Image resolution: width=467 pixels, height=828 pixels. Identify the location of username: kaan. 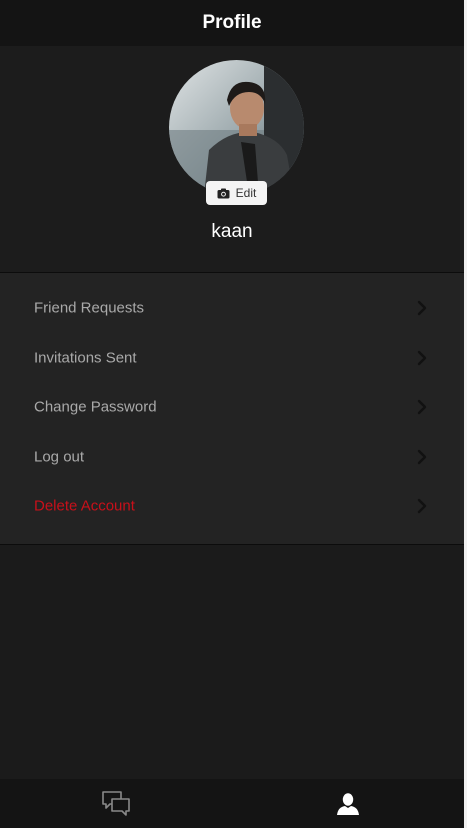
(232, 231).